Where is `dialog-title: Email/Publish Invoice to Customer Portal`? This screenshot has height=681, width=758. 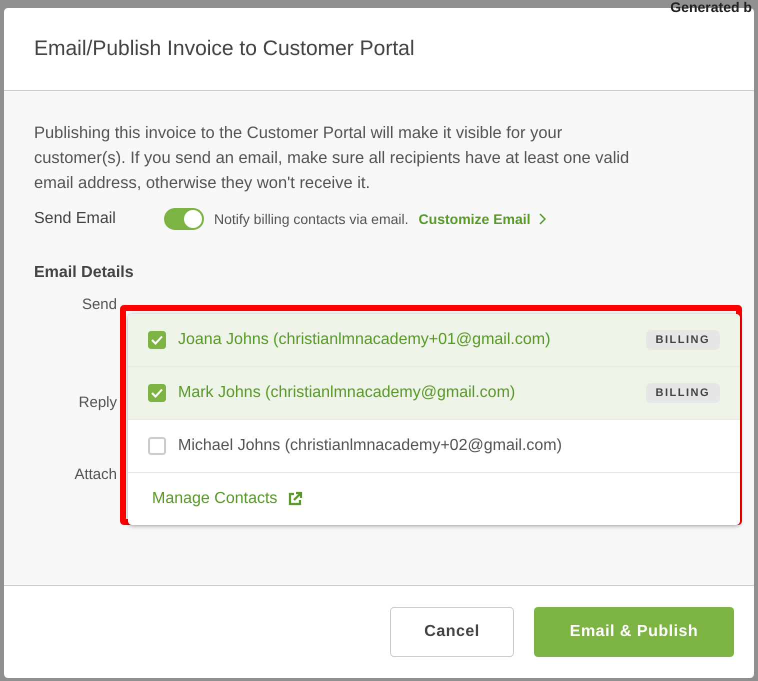
dialog-title: Email/Publish Invoice to Customer Portal is located at coordinates (224, 49).